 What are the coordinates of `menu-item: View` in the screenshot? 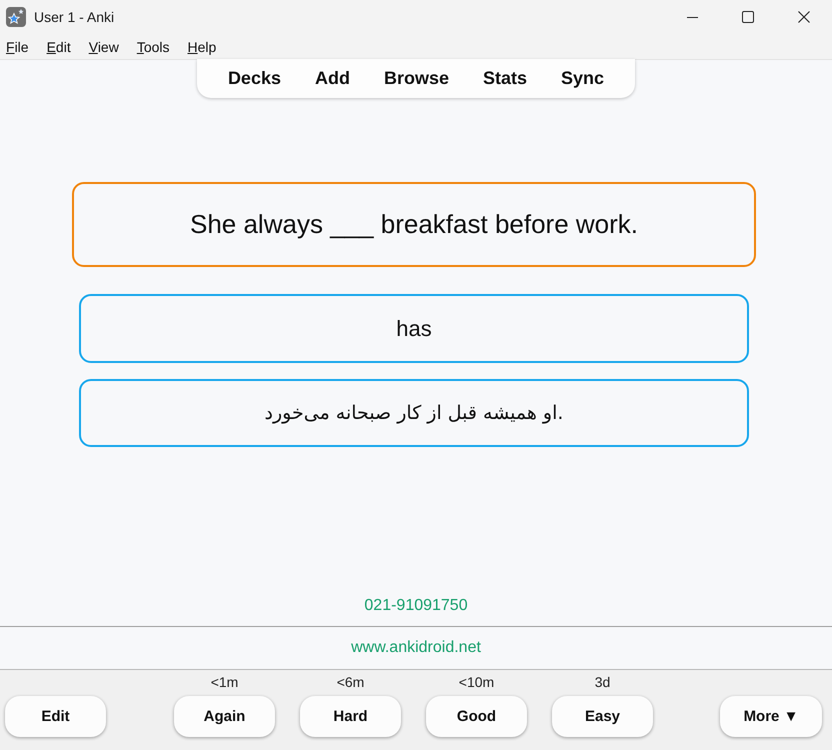 It's located at (103, 47).